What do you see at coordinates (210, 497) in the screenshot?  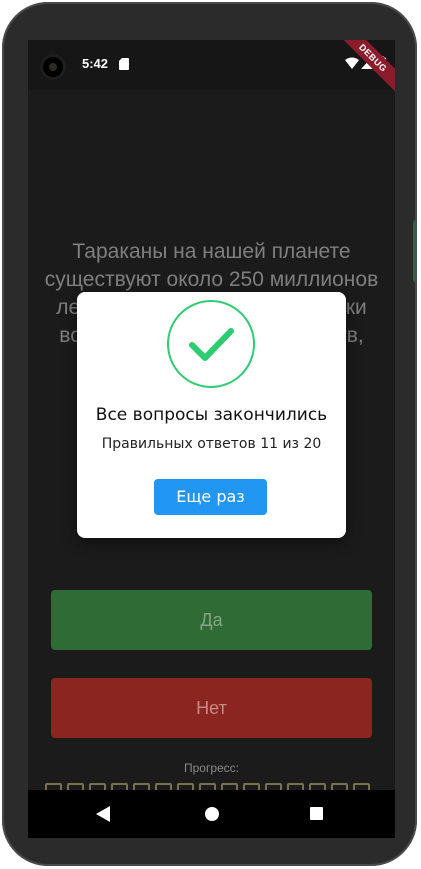 I see `retry-button: Еще раз` at bounding box center [210, 497].